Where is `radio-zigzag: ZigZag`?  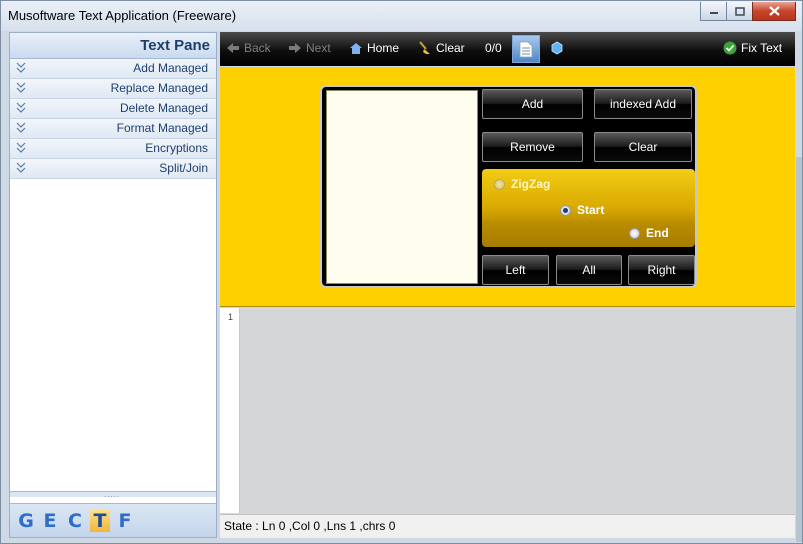 radio-zigzag: ZigZag is located at coordinates (522, 184).